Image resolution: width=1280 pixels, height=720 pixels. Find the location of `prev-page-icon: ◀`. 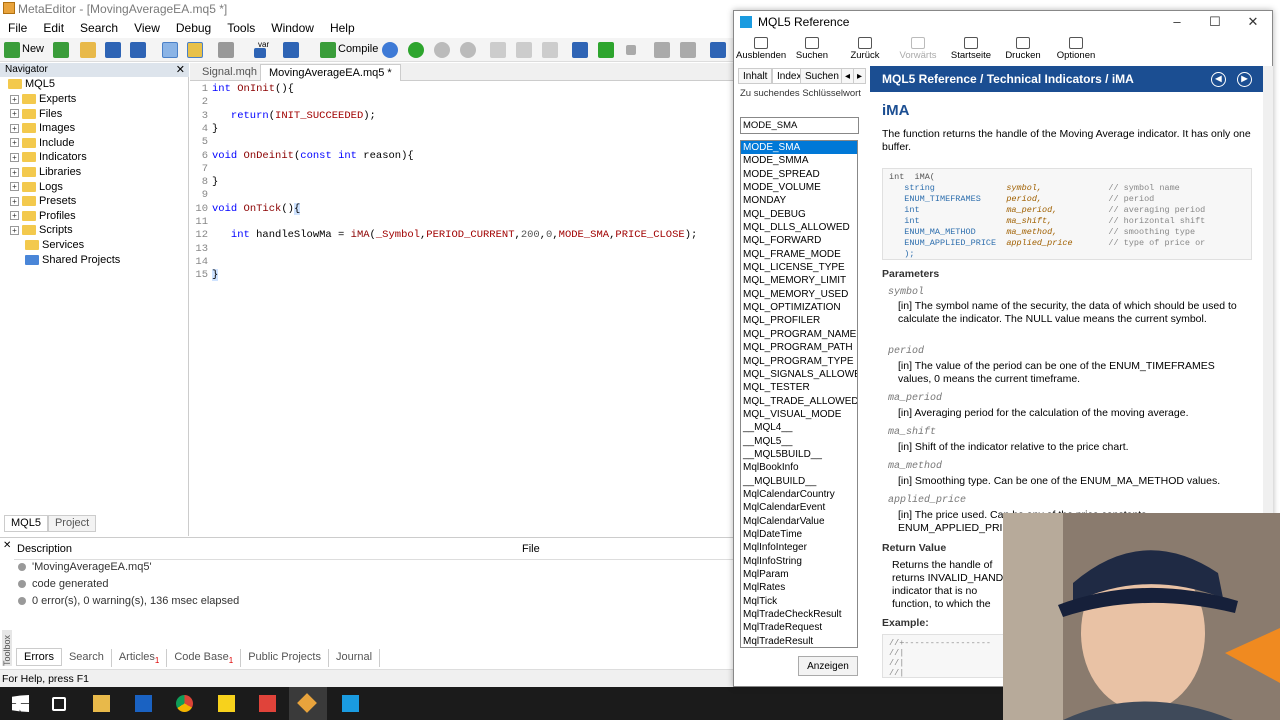

prev-page-icon: ◀ is located at coordinates (1218, 79).